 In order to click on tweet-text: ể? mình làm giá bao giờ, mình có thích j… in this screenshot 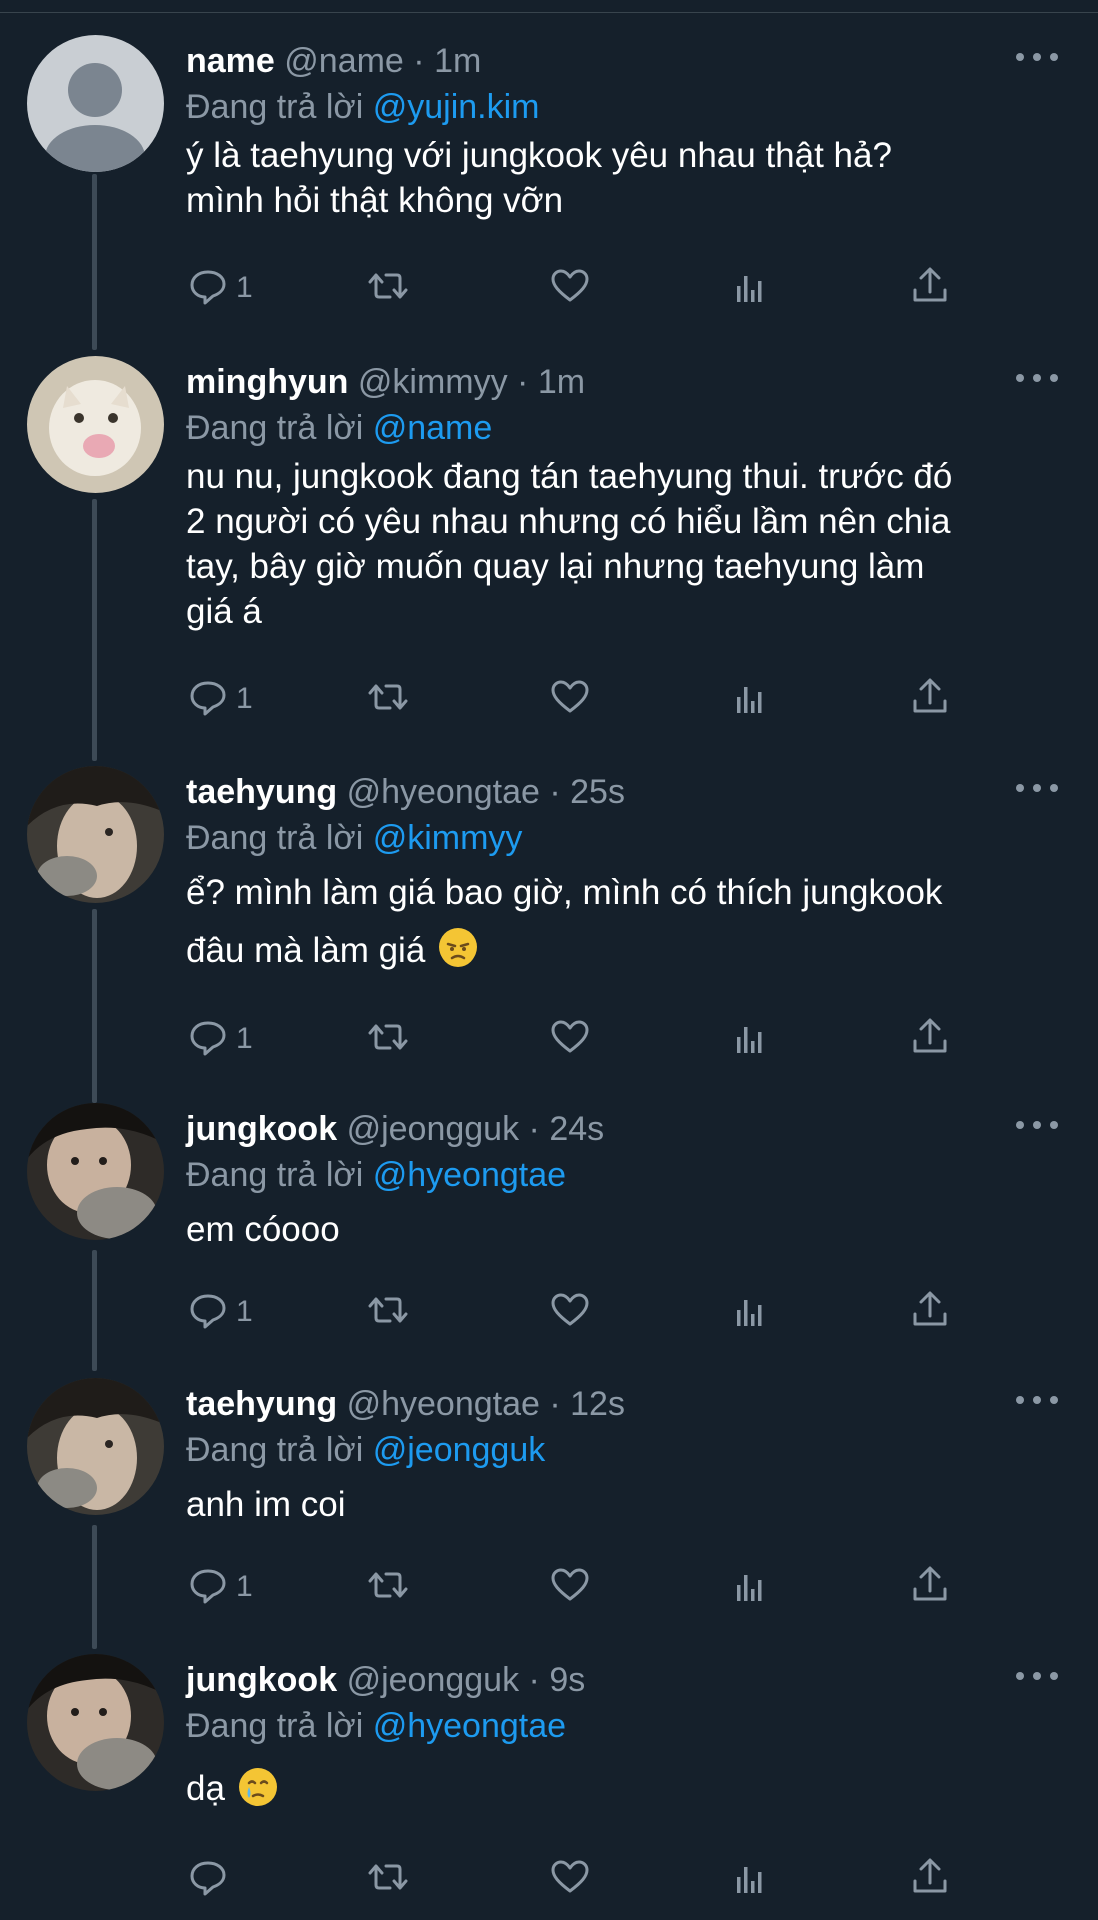, I will do `click(564, 921)`.